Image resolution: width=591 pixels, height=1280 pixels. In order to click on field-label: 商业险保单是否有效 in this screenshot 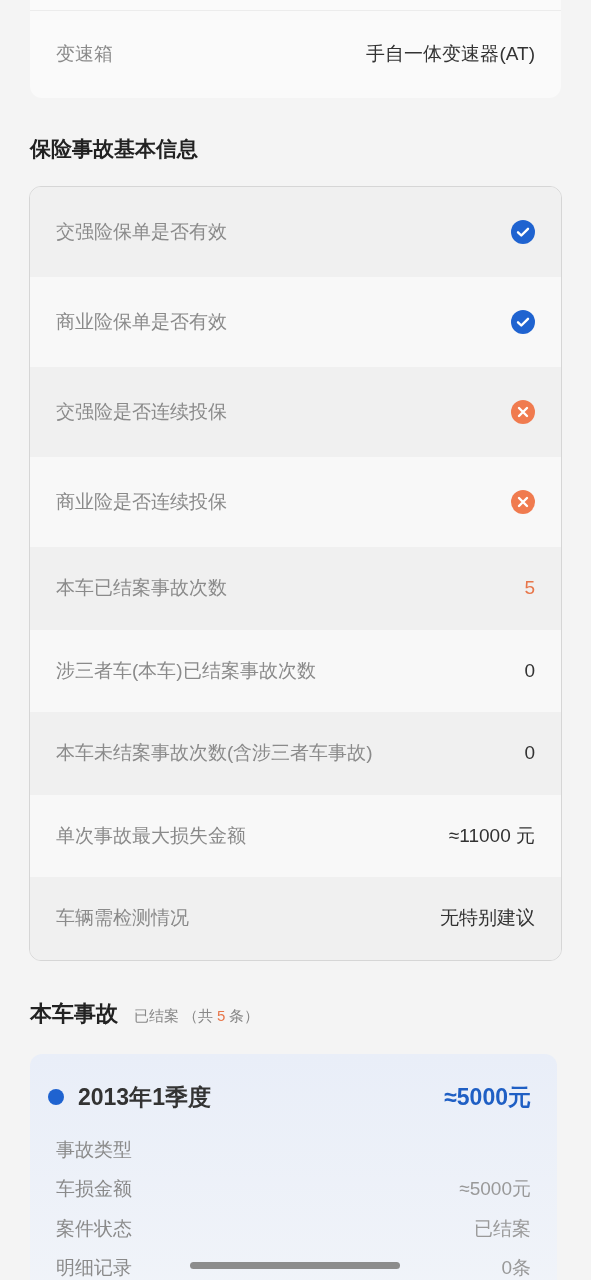, I will do `click(141, 321)`.